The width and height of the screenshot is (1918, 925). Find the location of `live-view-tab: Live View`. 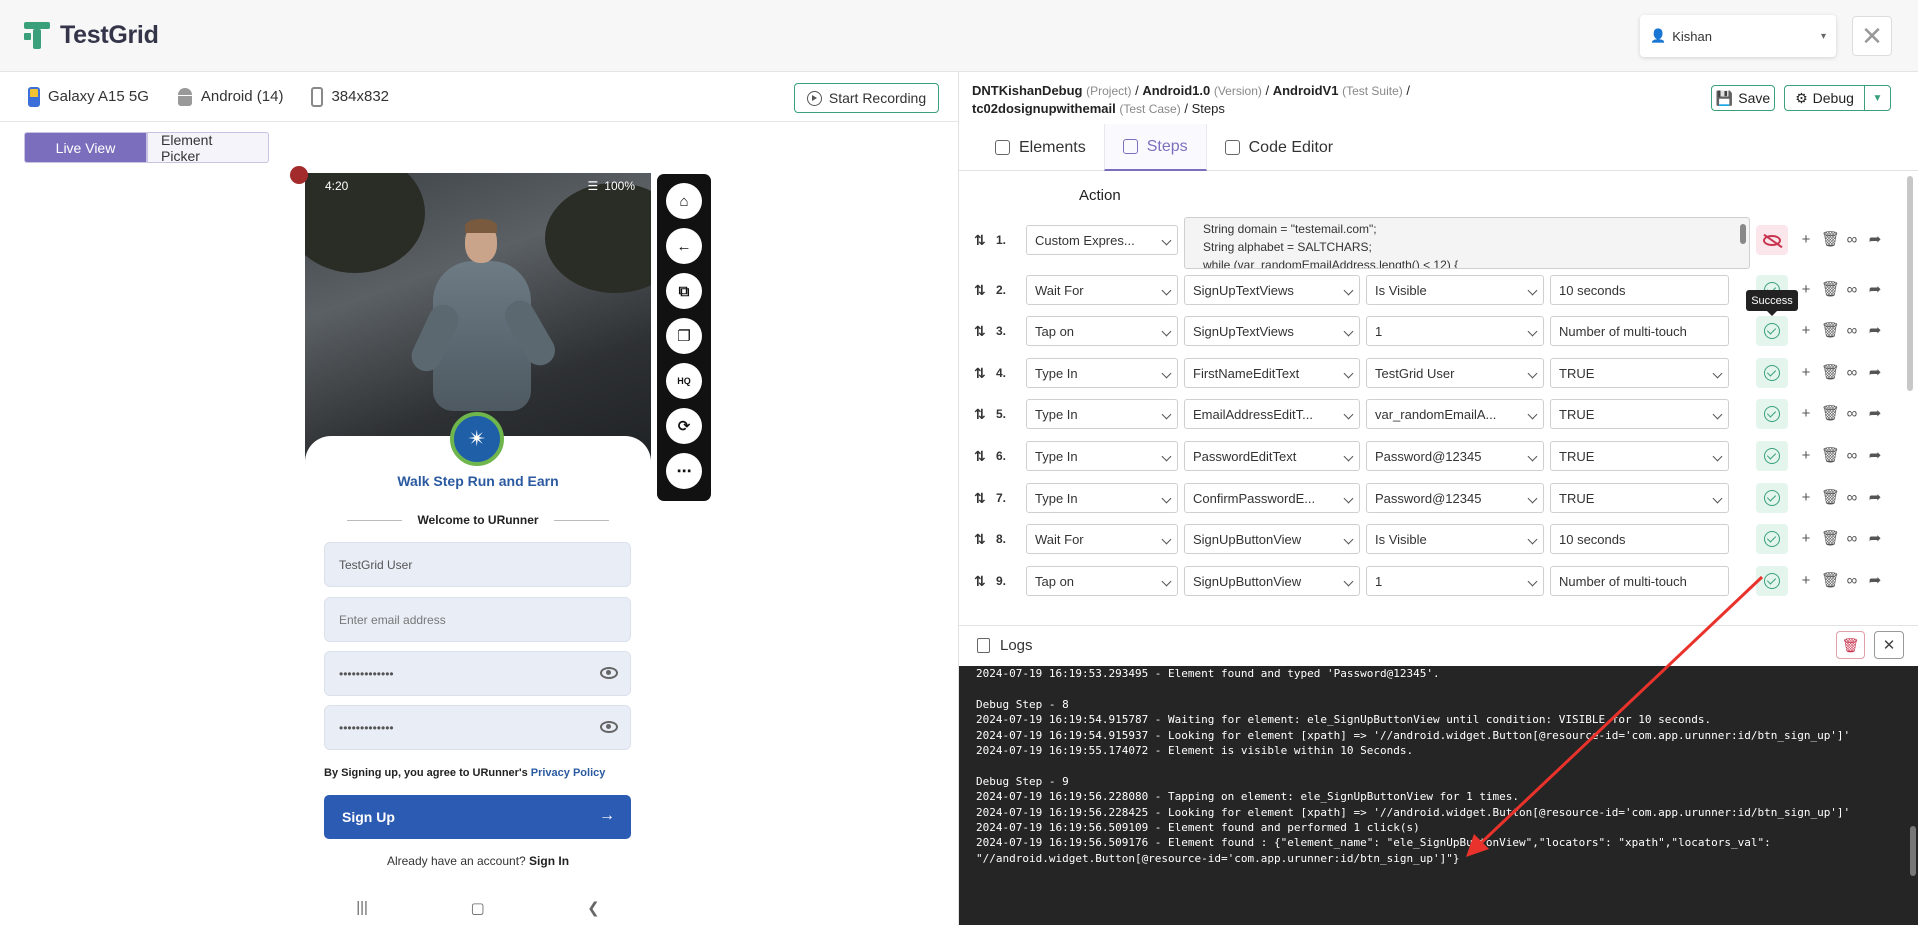

live-view-tab: Live View is located at coordinates (85, 147).